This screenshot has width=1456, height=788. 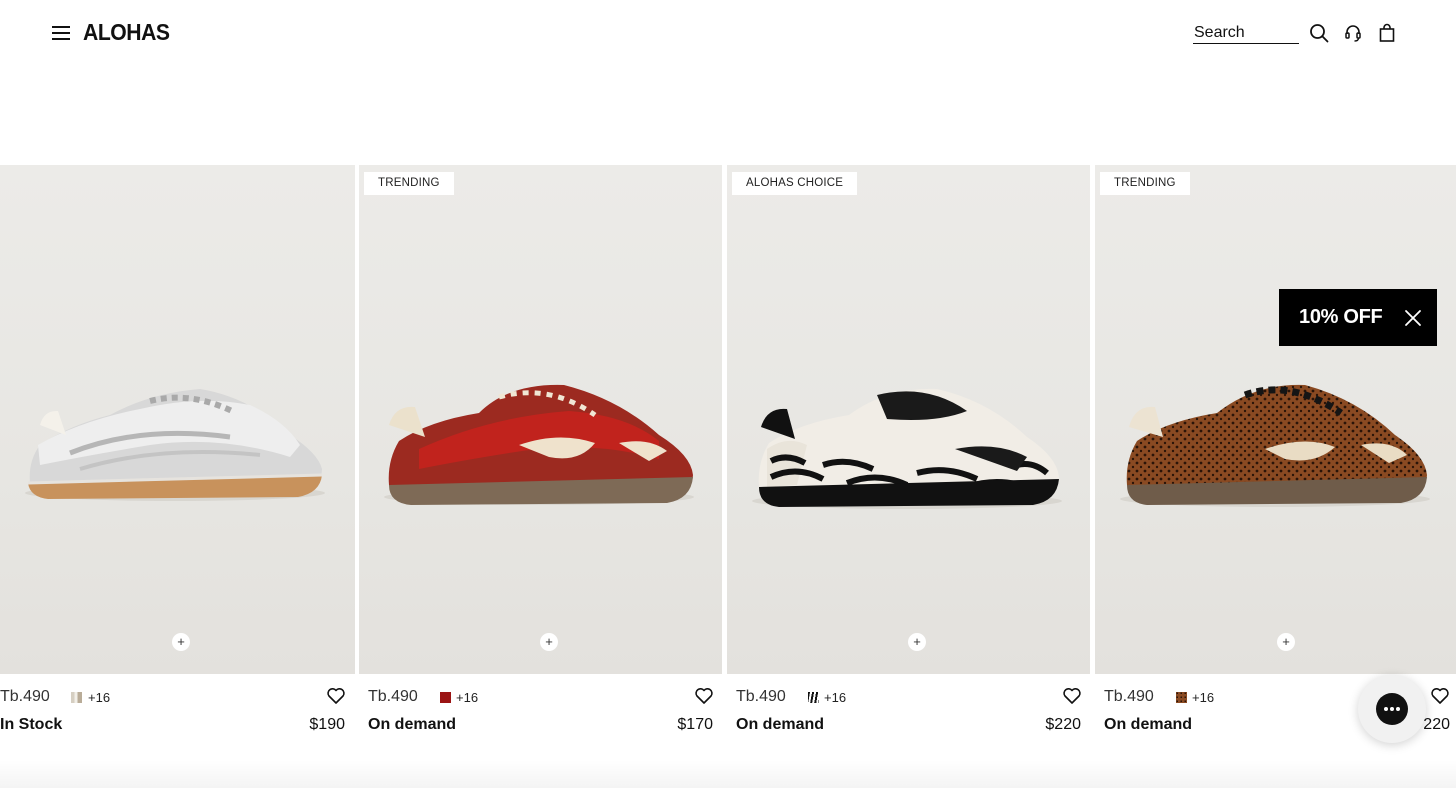 What do you see at coordinates (1353, 33) in the screenshot?
I see `customer-service-icon` at bounding box center [1353, 33].